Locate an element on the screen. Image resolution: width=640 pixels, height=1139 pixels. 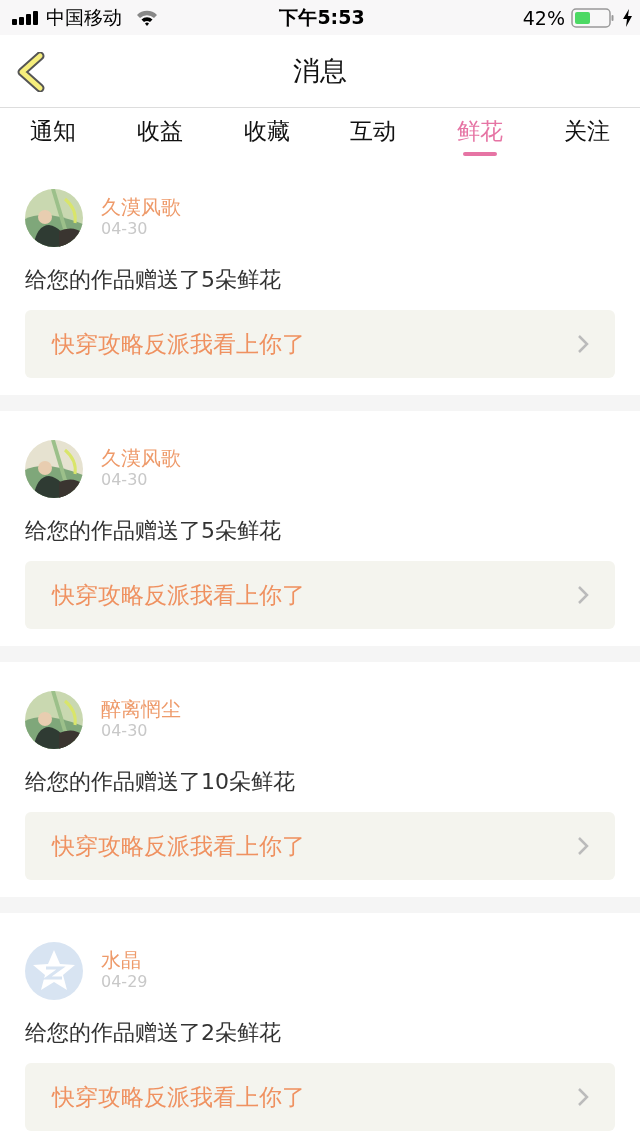
default-avatar-icon is located at coordinates (54, 971).